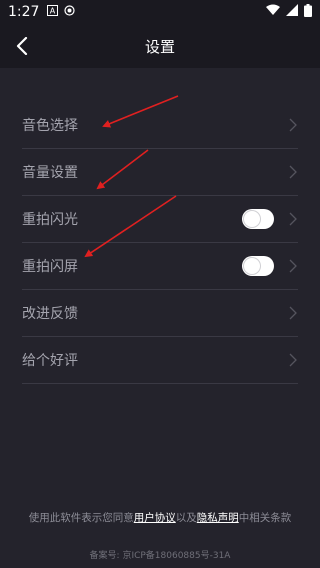  I want to click on a-box-icon: A, so click(53, 12).